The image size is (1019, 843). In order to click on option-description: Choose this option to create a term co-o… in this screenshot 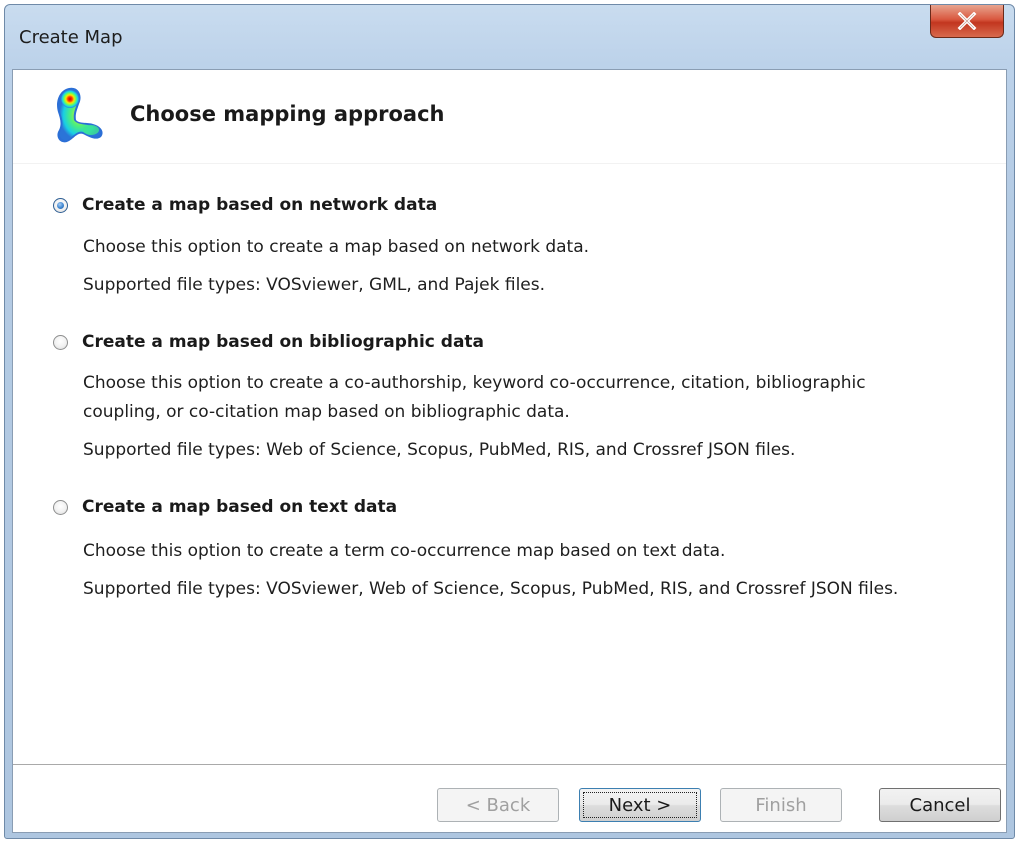, I will do `click(404, 551)`.